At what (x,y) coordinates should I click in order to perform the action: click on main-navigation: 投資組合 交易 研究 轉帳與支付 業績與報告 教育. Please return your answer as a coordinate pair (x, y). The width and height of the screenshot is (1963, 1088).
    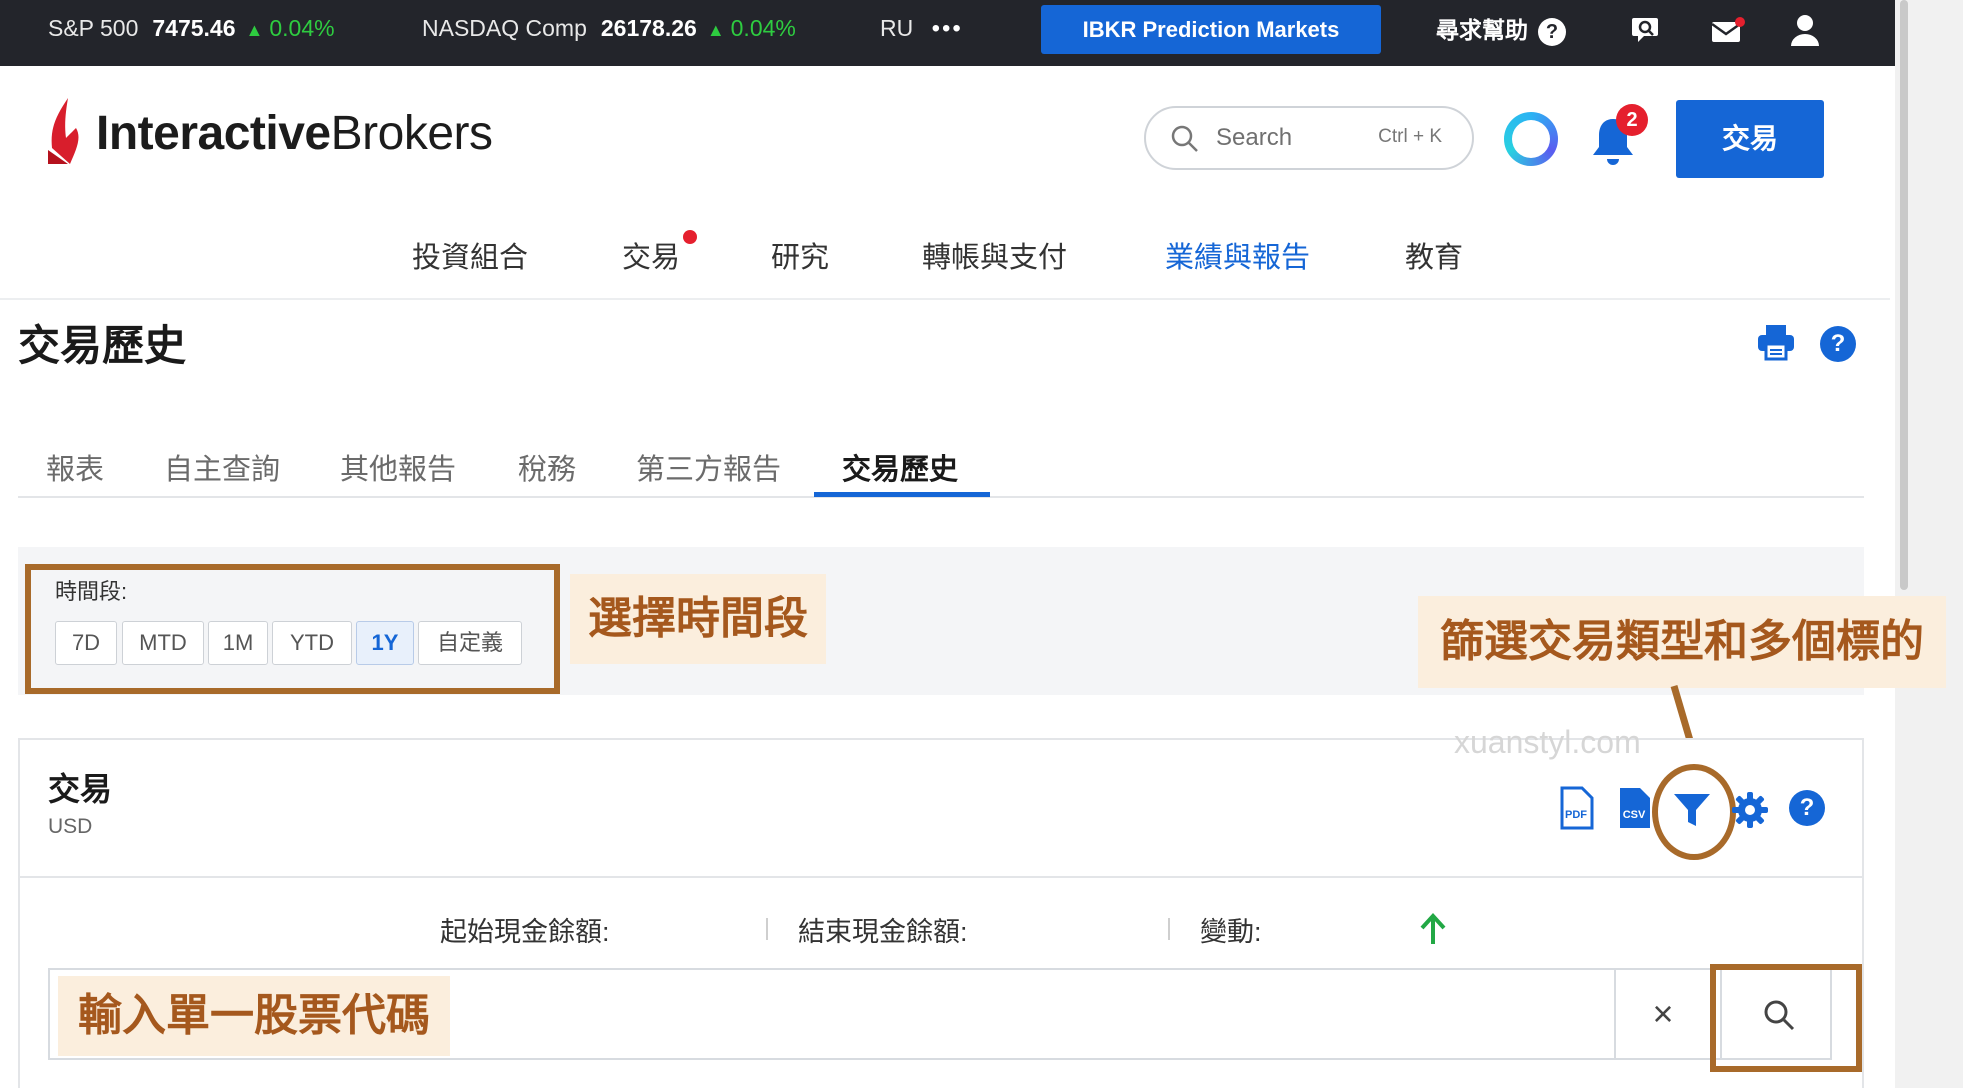
    Looking at the image, I should click on (945, 262).